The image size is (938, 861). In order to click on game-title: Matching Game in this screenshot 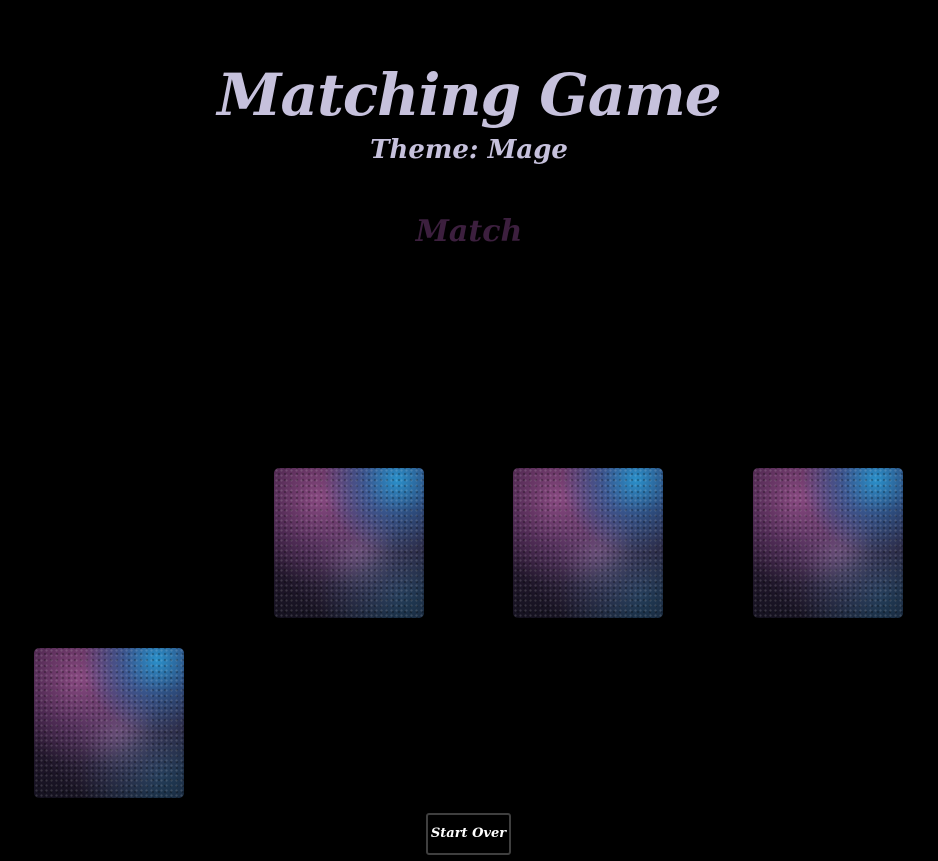, I will do `click(469, 94)`.